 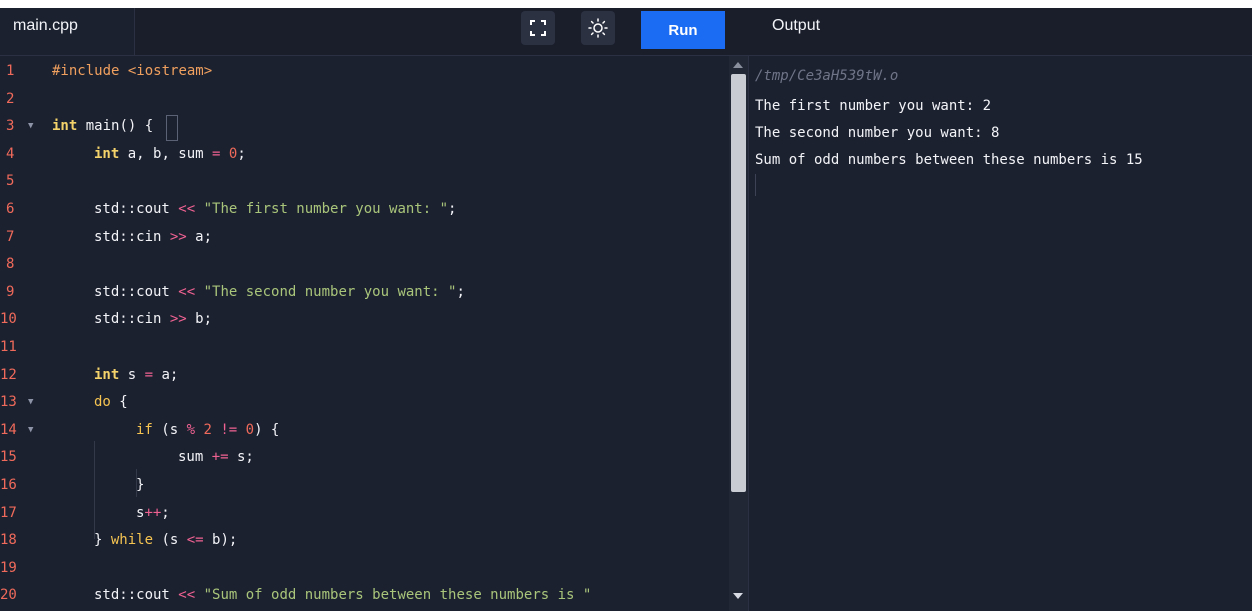 I want to click on code-line: int main() {, so click(x=103, y=126).